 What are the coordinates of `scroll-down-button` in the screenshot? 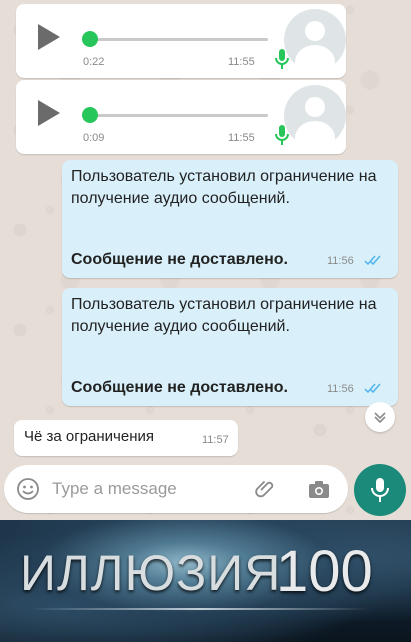 It's located at (380, 417).